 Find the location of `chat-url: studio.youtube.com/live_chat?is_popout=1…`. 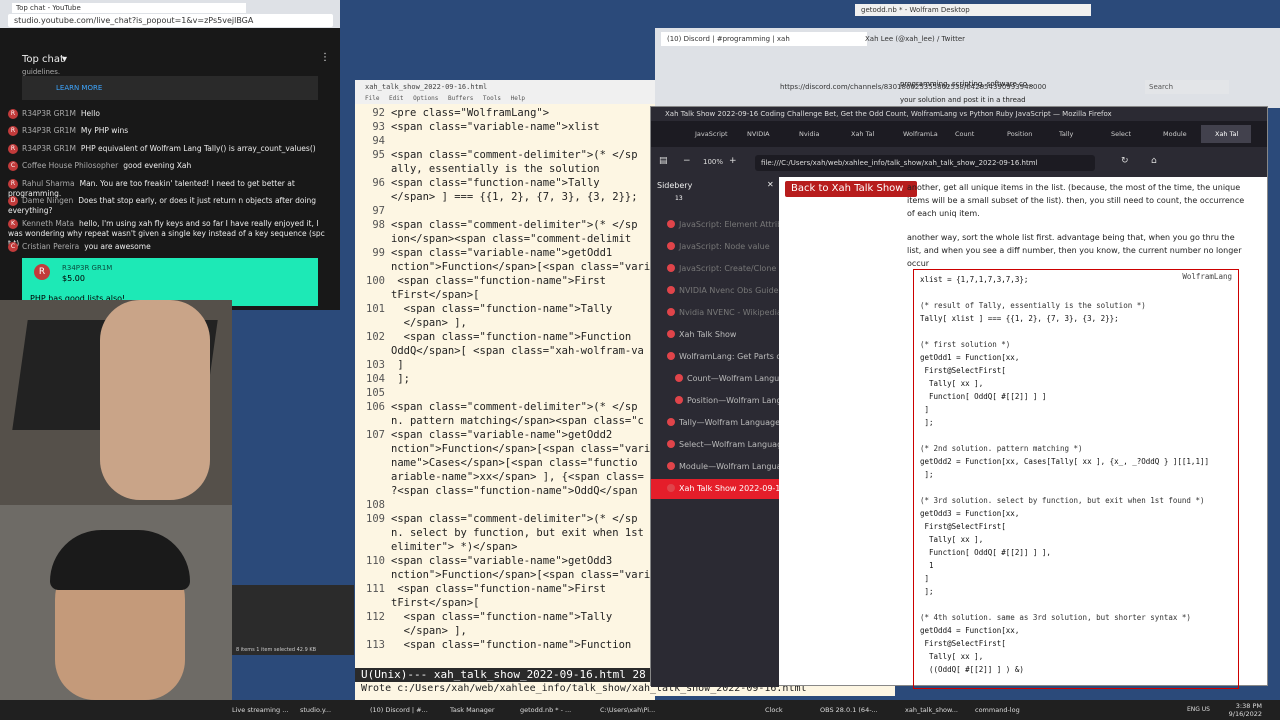

chat-url: studio.youtube.com/live_chat?is_popout=1… is located at coordinates (170, 20).